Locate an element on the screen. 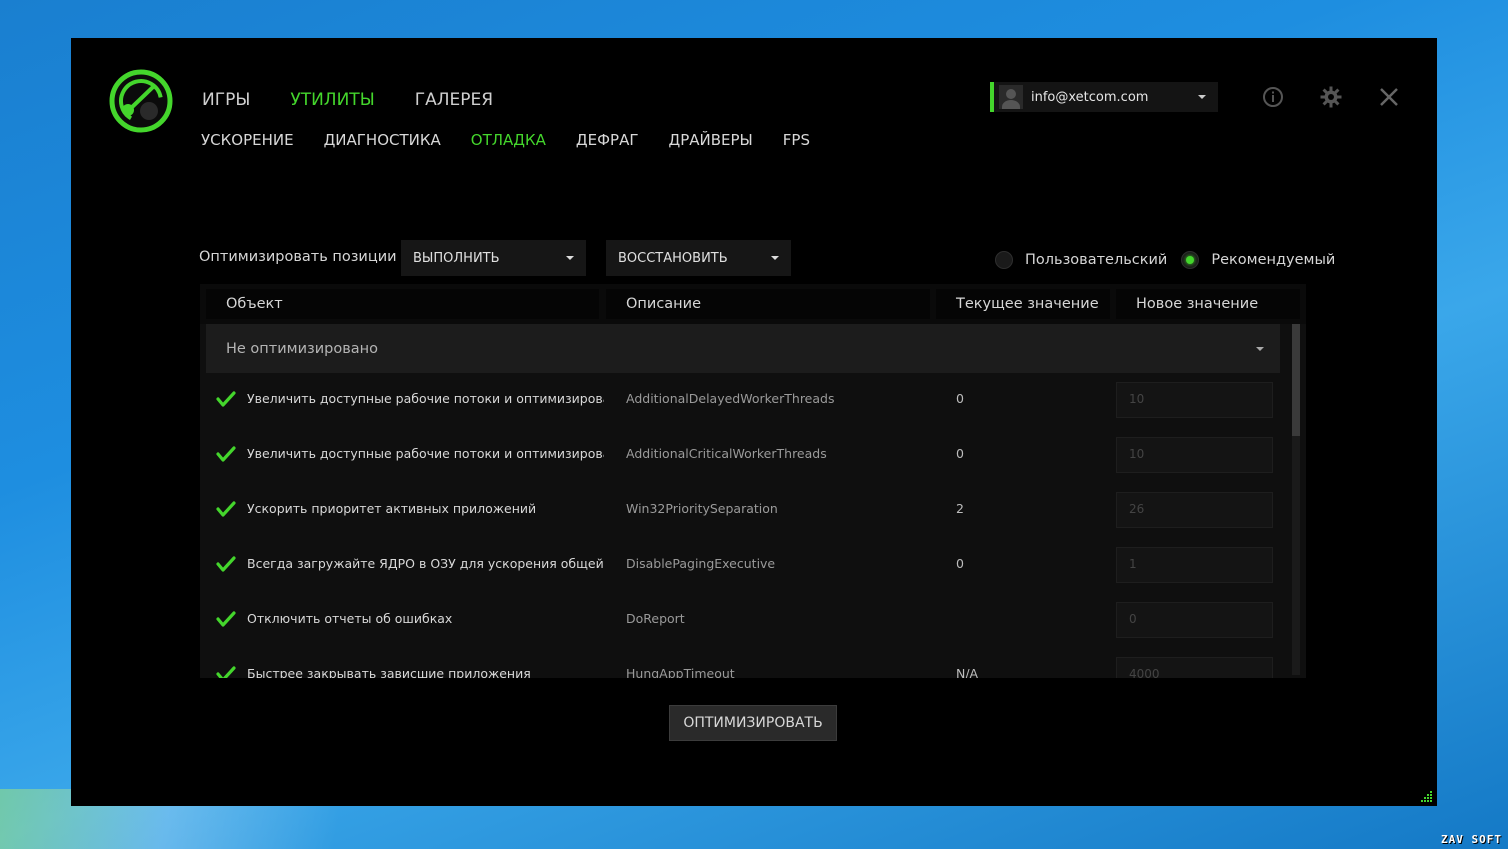  row-current-value: 2 is located at coordinates (960, 508).